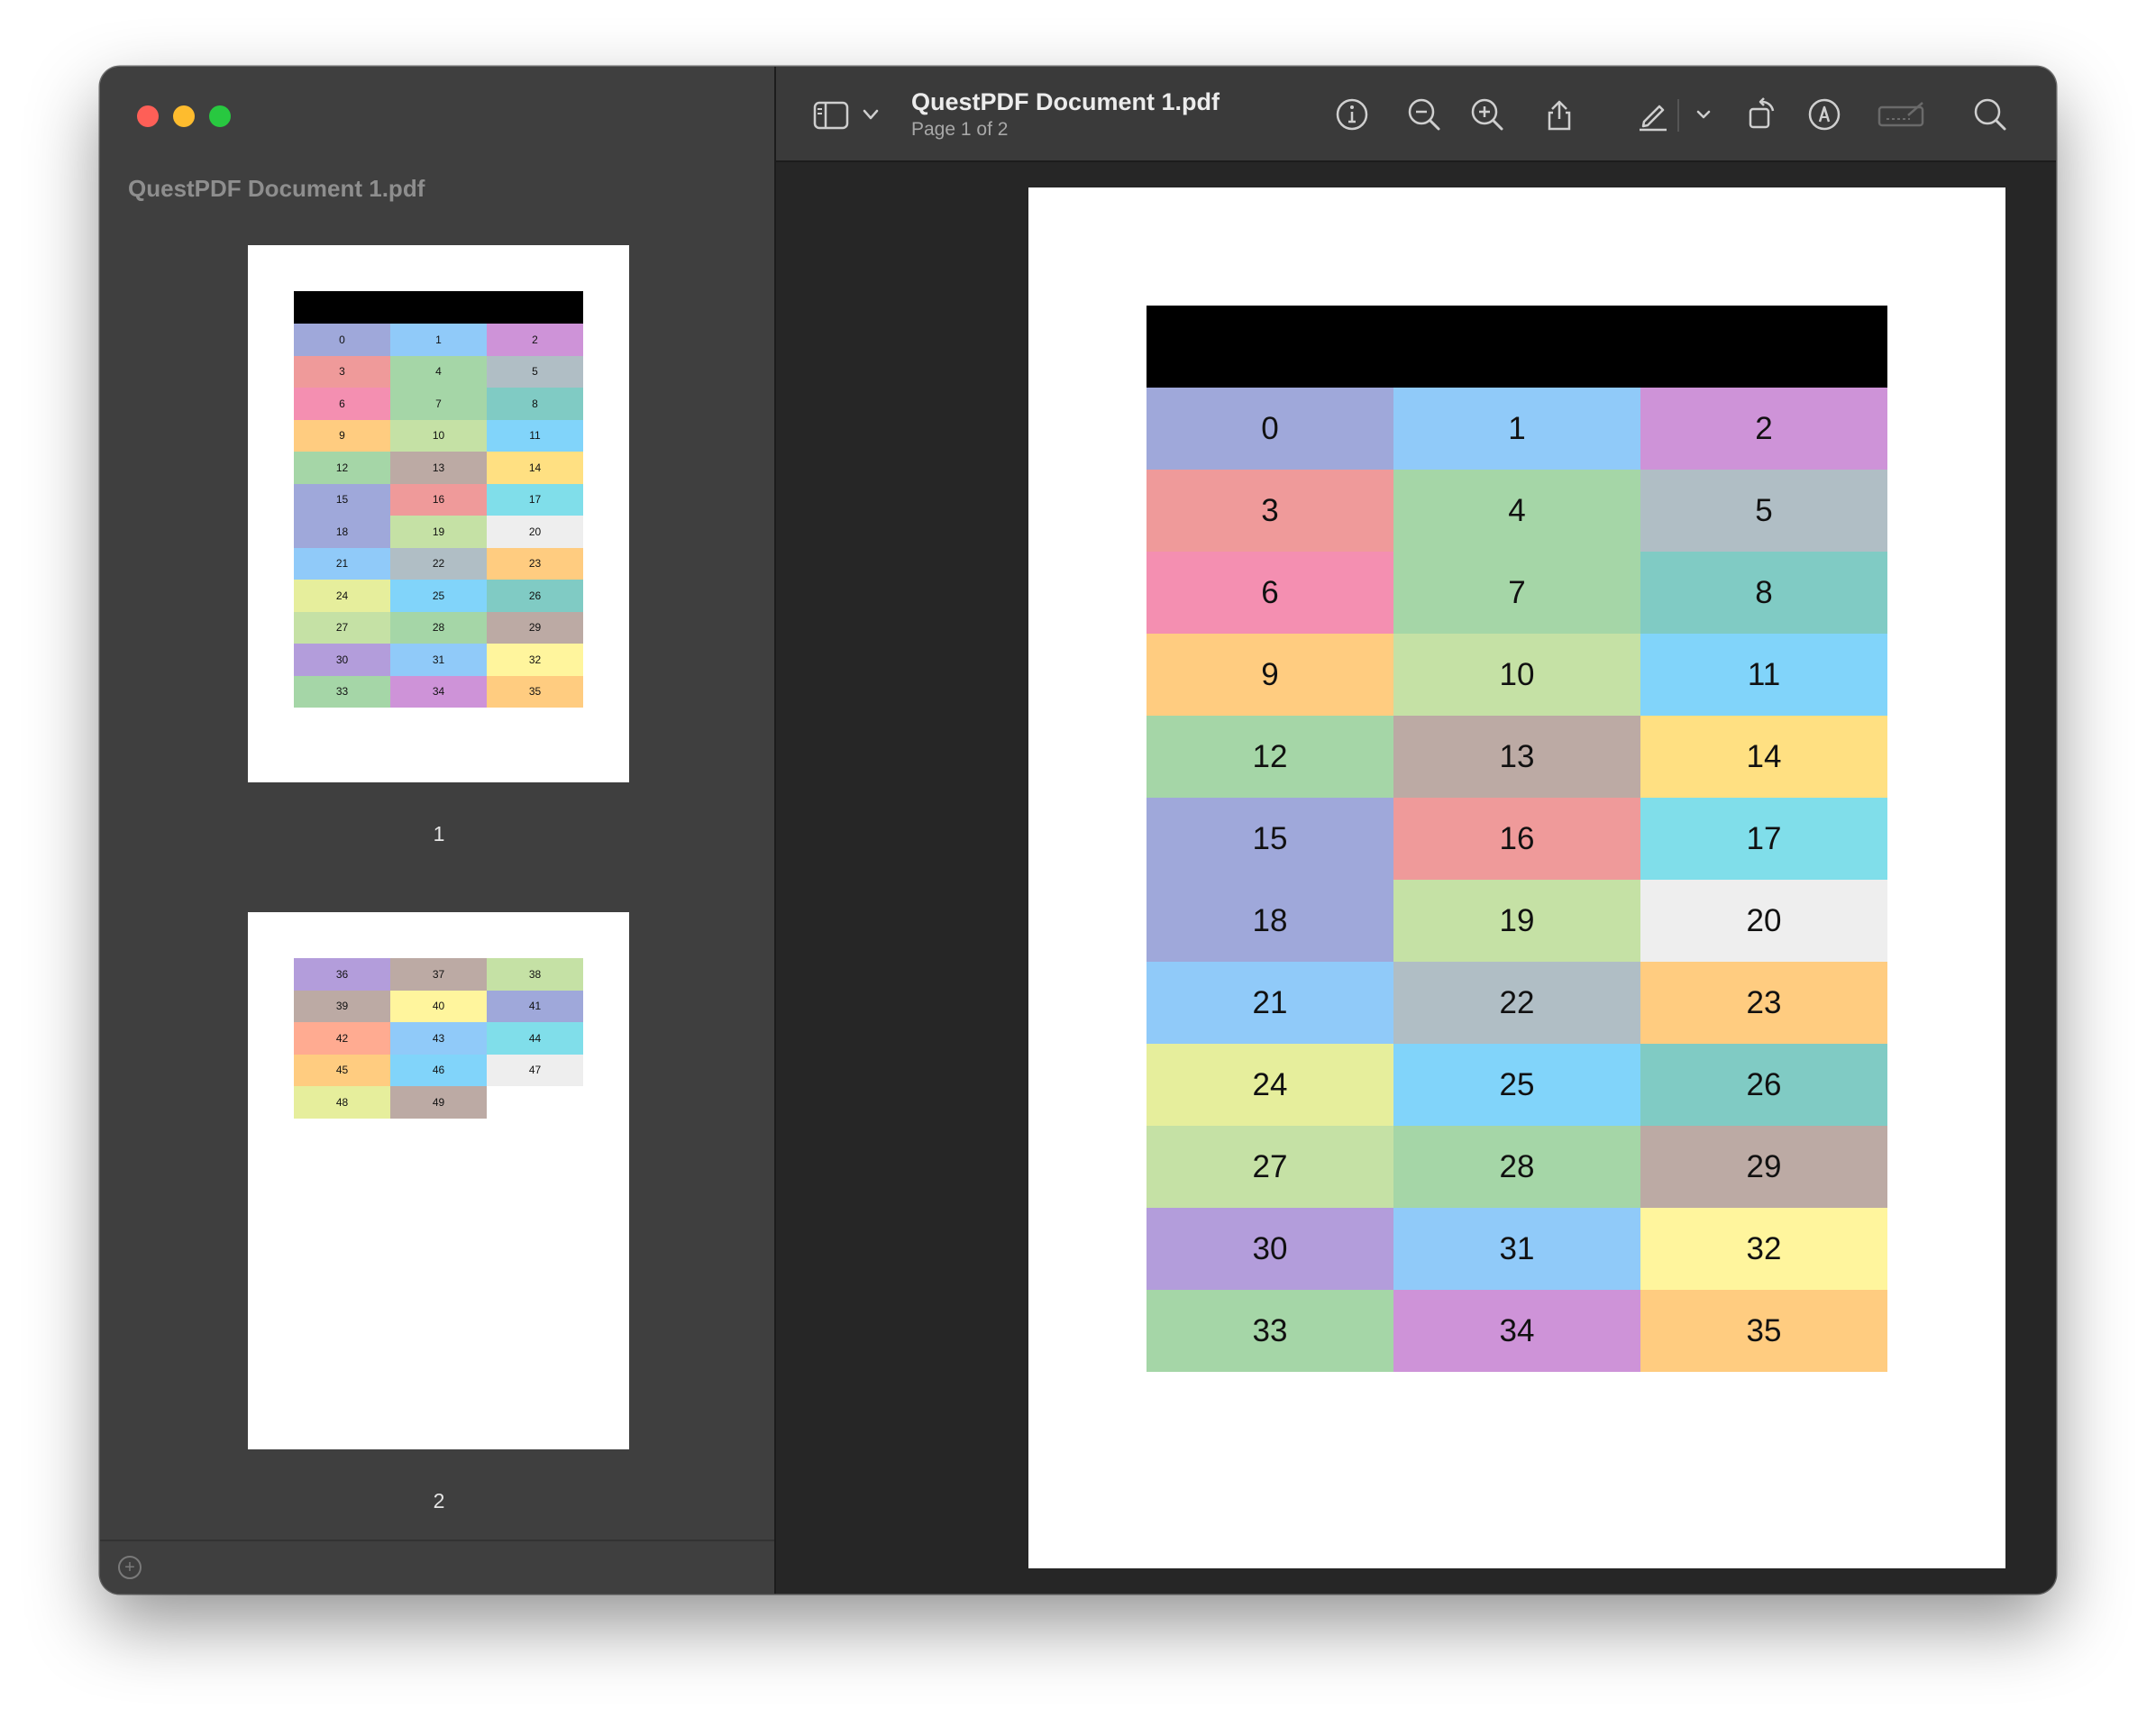  What do you see at coordinates (1901, 114) in the screenshot?
I see `signature-icon` at bounding box center [1901, 114].